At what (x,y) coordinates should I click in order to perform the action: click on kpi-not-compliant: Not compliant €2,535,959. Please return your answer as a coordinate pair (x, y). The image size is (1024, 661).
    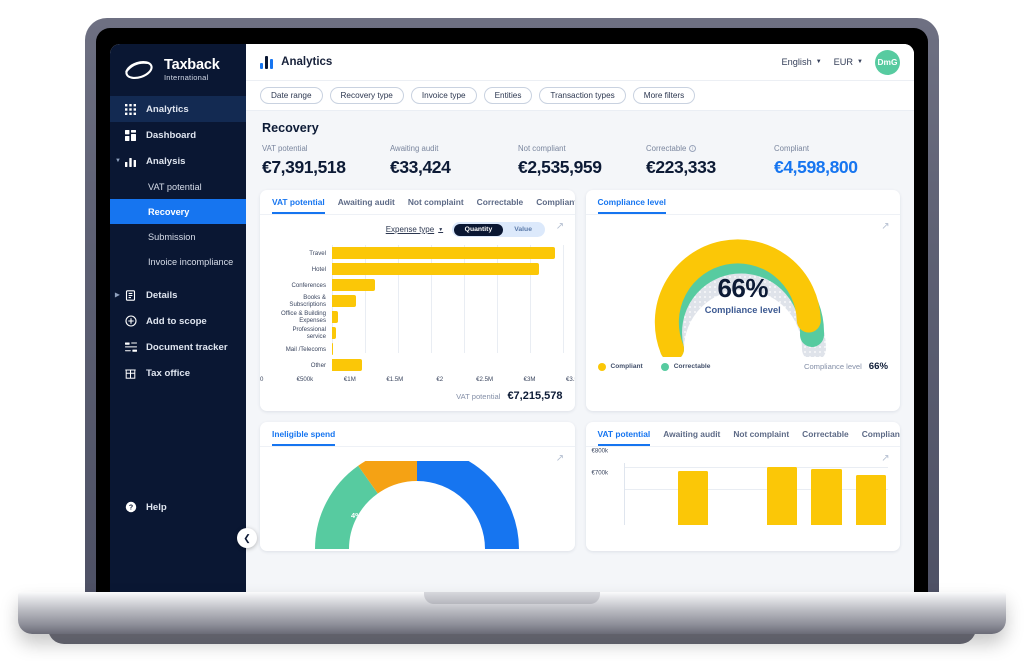
    Looking at the image, I should click on (580, 161).